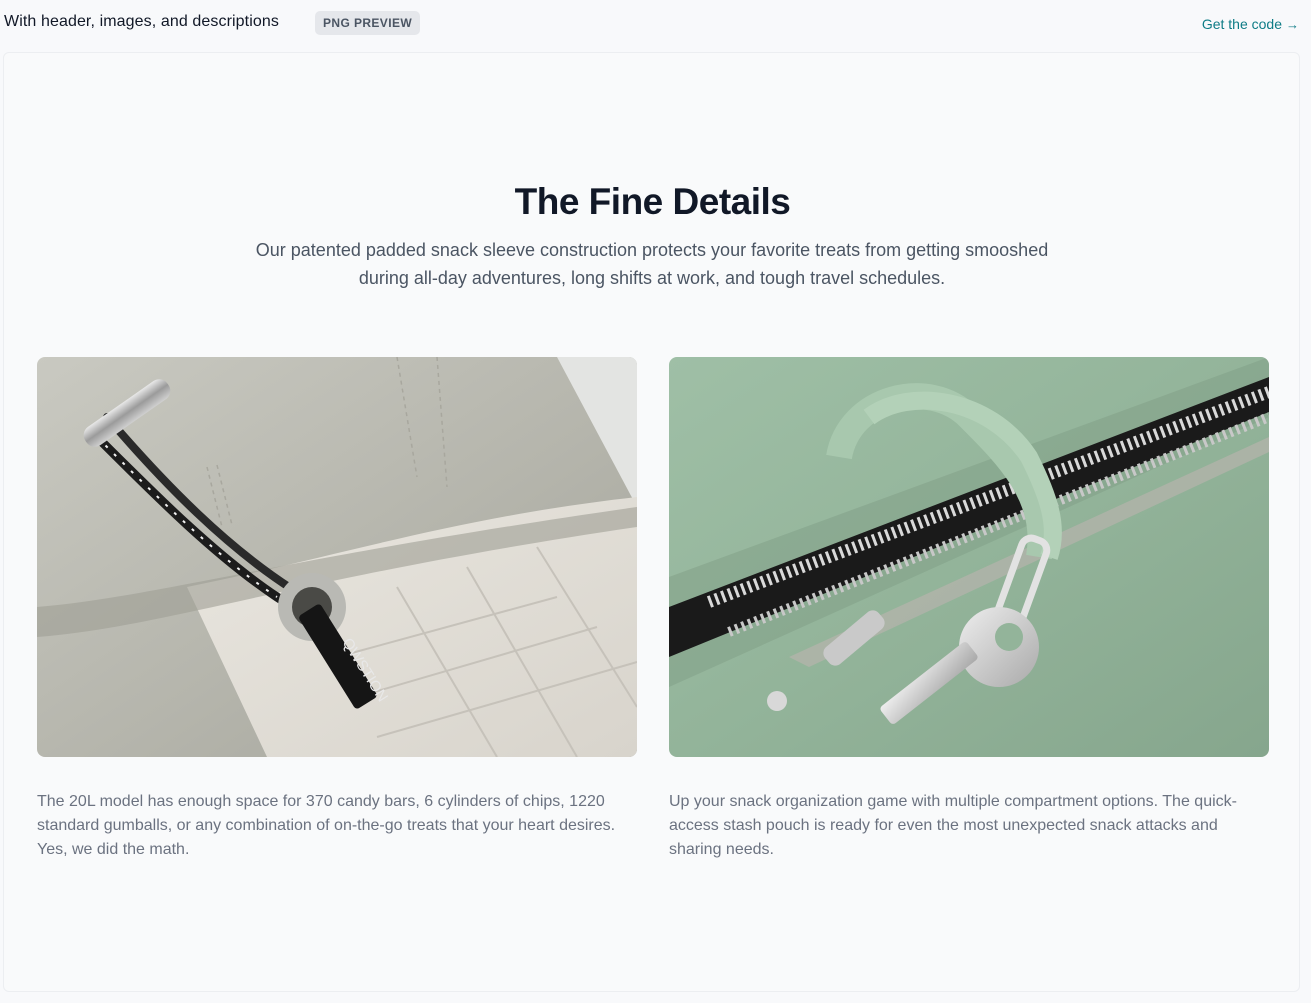 This screenshot has width=1311, height=1003. I want to click on get-the-code-link: Get the code →, so click(1250, 24).